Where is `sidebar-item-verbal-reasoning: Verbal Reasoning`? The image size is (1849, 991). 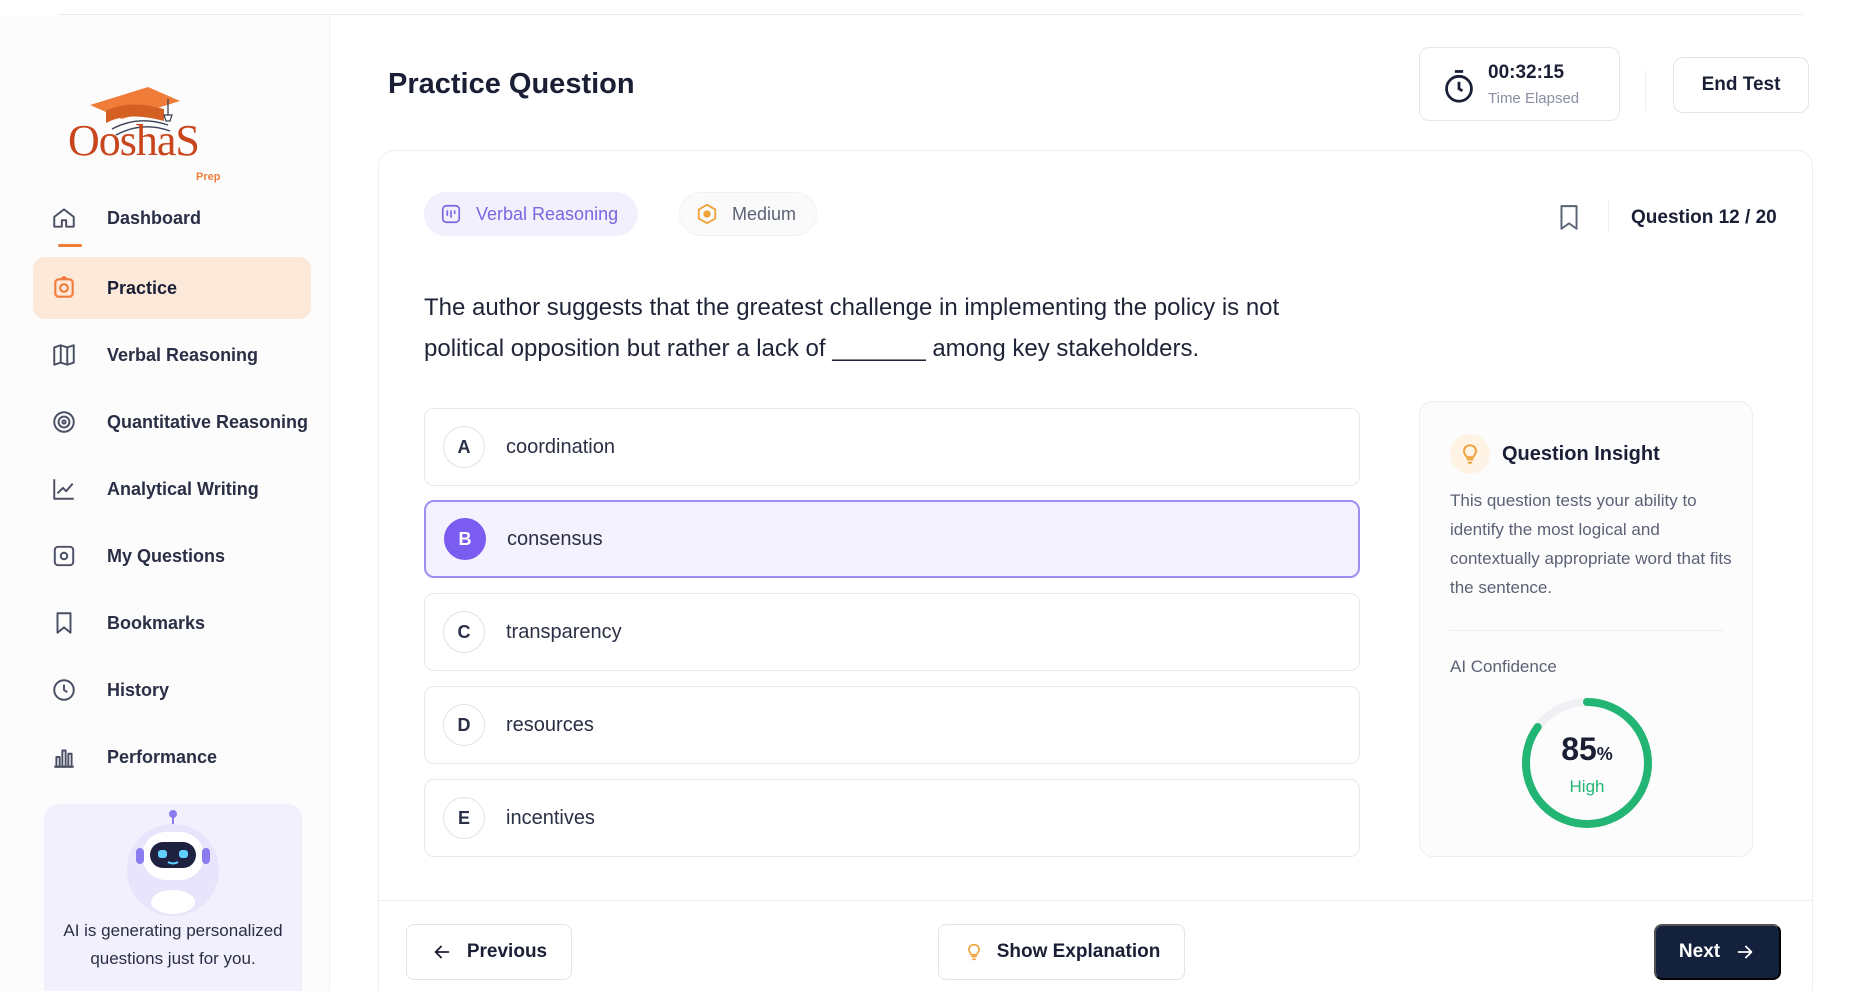
sidebar-item-verbal-reasoning: Verbal Reasoning is located at coordinates (172, 355).